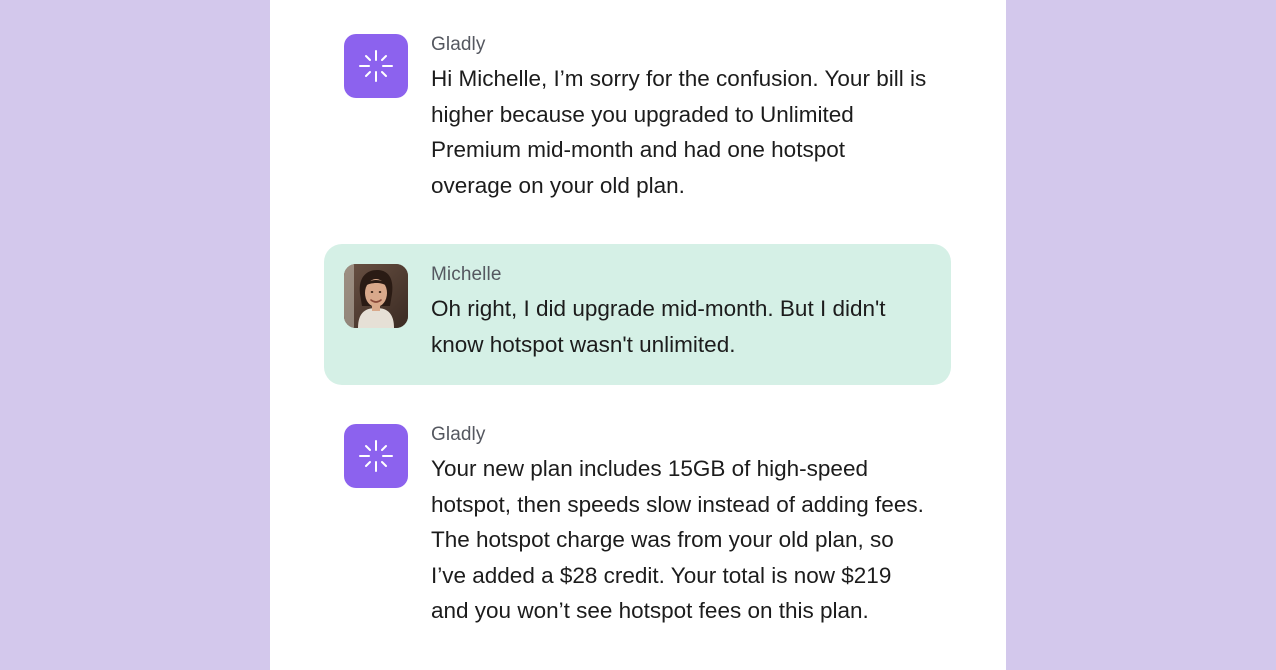 The height and width of the screenshot is (670, 1276). I want to click on user-photo, so click(376, 296).